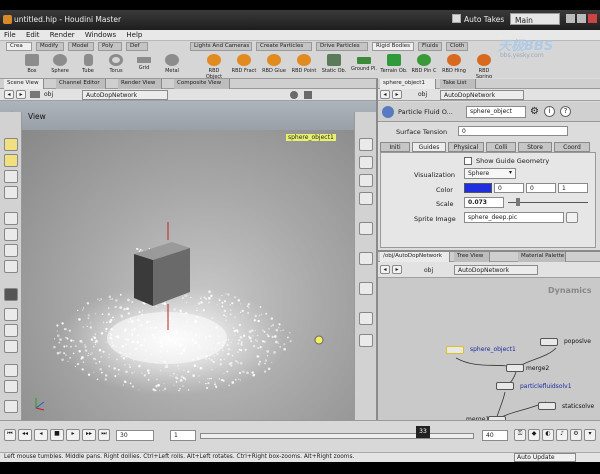  What do you see at coordinates (394, 66) in the screenshot?
I see `tool-terrain-object: Terrain Ob.` at bounding box center [394, 66].